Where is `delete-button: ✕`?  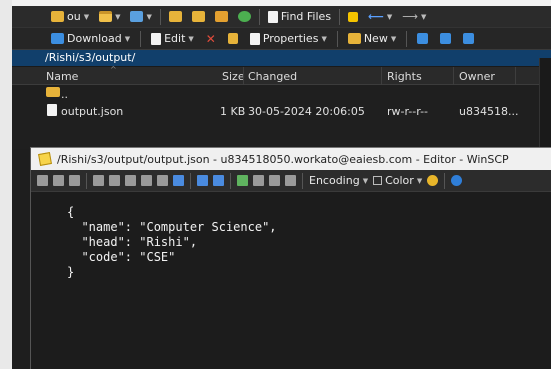 delete-button: ✕ is located at coordinates (211, 39).